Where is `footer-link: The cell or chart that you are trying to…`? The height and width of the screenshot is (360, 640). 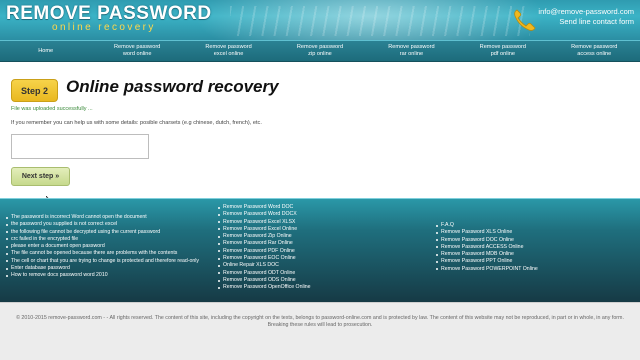
footer-link: The cell or chart that you are trying to… is located at coordinates (102, 261).